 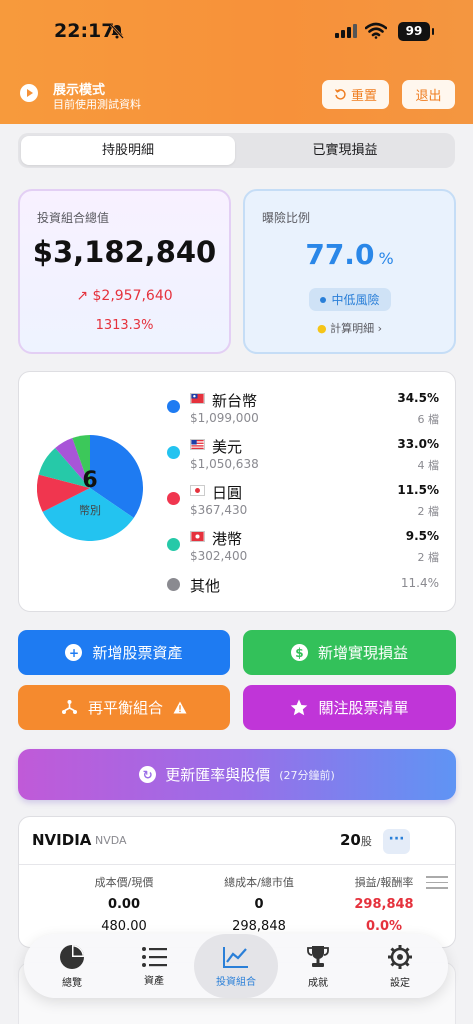 What do you see at coordinates (384, 926) in the screenshot?
I see `return-rate: 0.0%` at bounding box center [384, 926].